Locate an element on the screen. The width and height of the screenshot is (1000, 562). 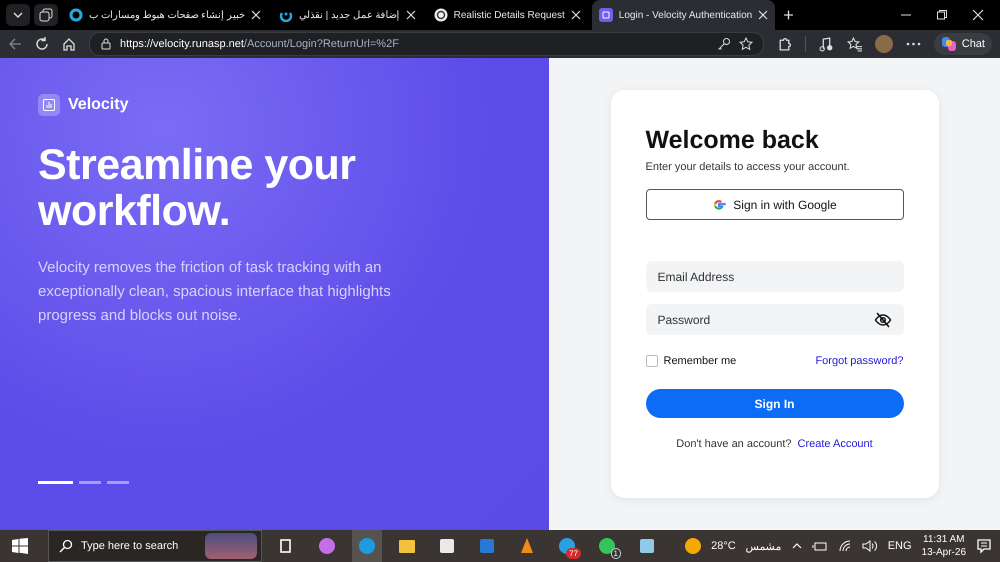
tab-title: خبير إنشاء صفحات هبوط ومسارات ب is located at coordinates (167, 15).